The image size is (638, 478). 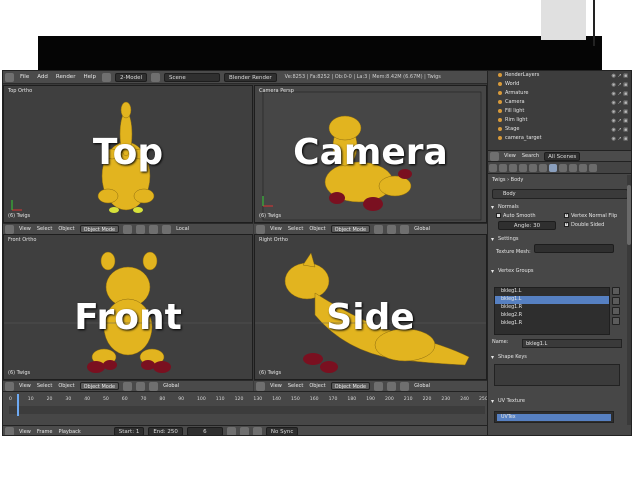 What do you see at coordinates (560, 207) in the screenshot?
I see `normals-header: Normals` at bounding box center [560, 207].